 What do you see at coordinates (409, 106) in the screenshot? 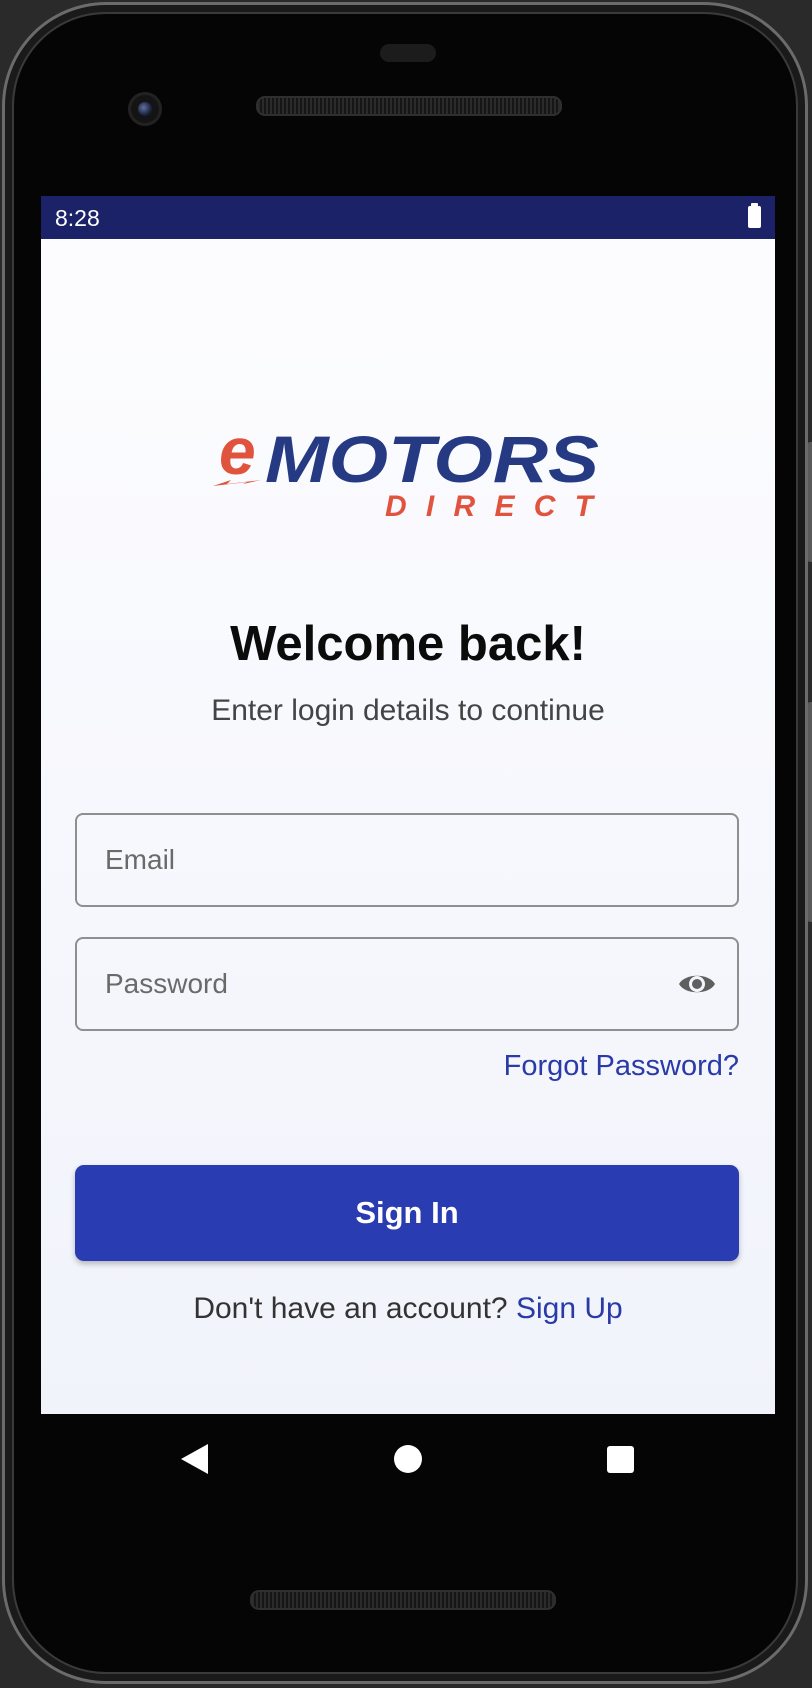
I see `top-speaker` at bounding box center [409, 106].